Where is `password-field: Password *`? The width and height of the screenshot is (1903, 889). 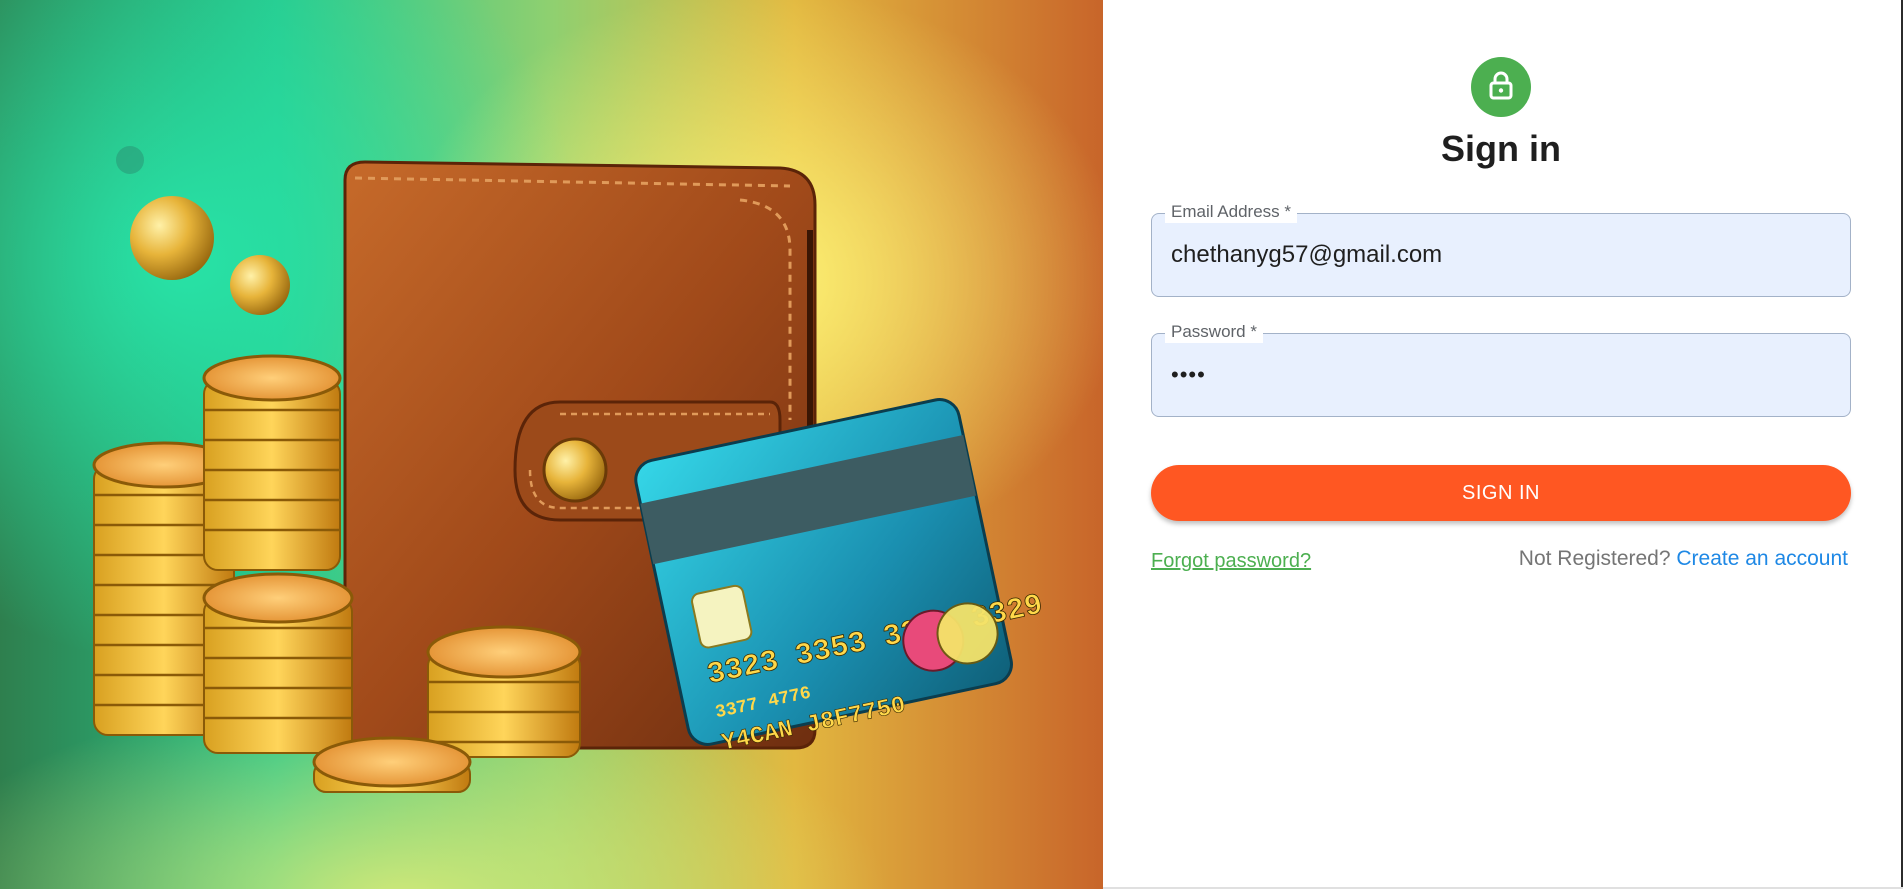
password-field: Password * is located at coordinates (1501, 369).